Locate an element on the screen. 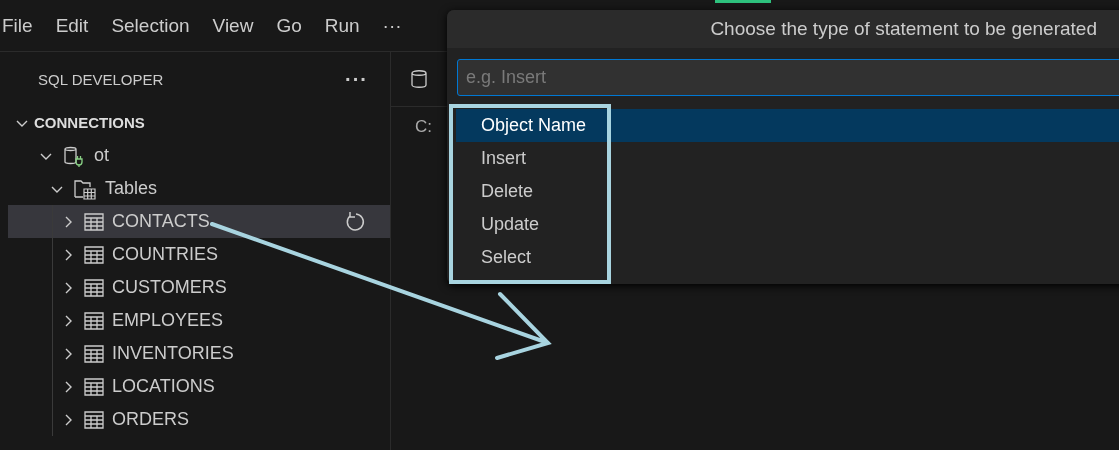 The width and height of the screenshot is (1119, 450). menu-item: Run is located at coordinates (342, 25).